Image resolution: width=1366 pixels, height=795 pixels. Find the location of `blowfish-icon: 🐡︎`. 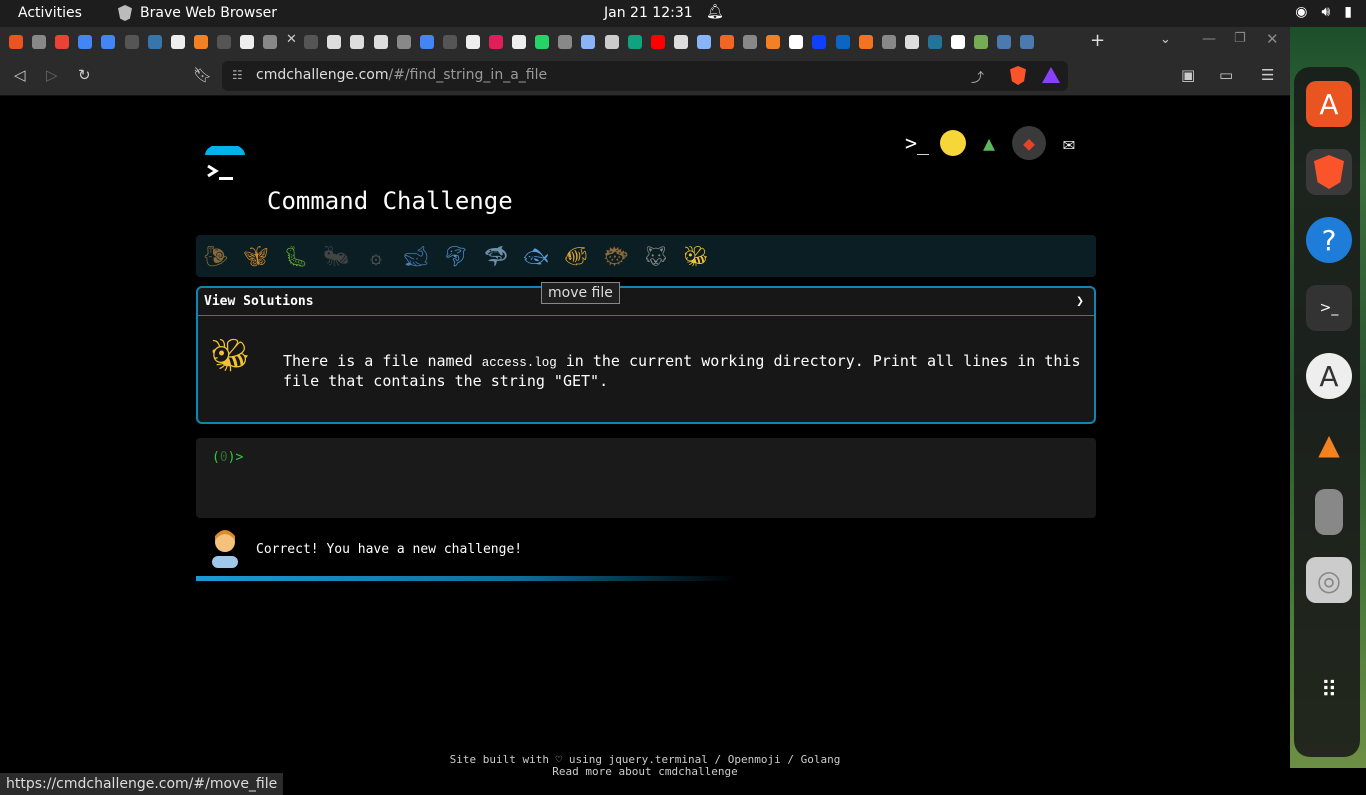

blowfish-icon: 🐡︎ is located at coordinates (616, 256).